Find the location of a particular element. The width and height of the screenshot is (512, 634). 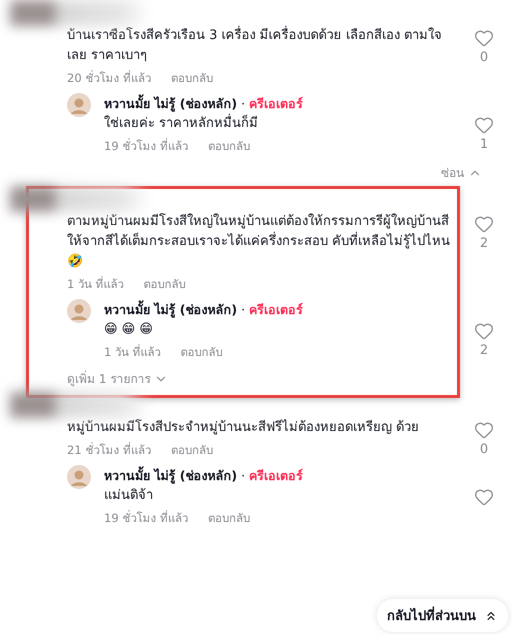

comment-time: 1 วัน ที่แล้ว is located at coordinates (95, 284).